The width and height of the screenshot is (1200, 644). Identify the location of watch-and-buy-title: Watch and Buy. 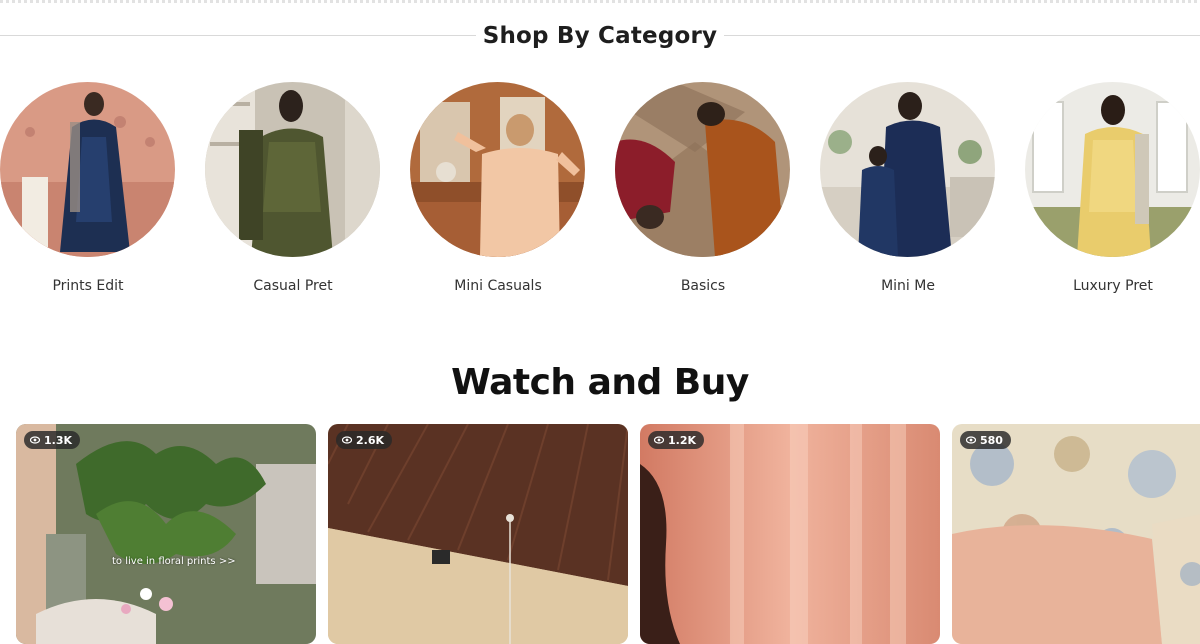
(600, 382).